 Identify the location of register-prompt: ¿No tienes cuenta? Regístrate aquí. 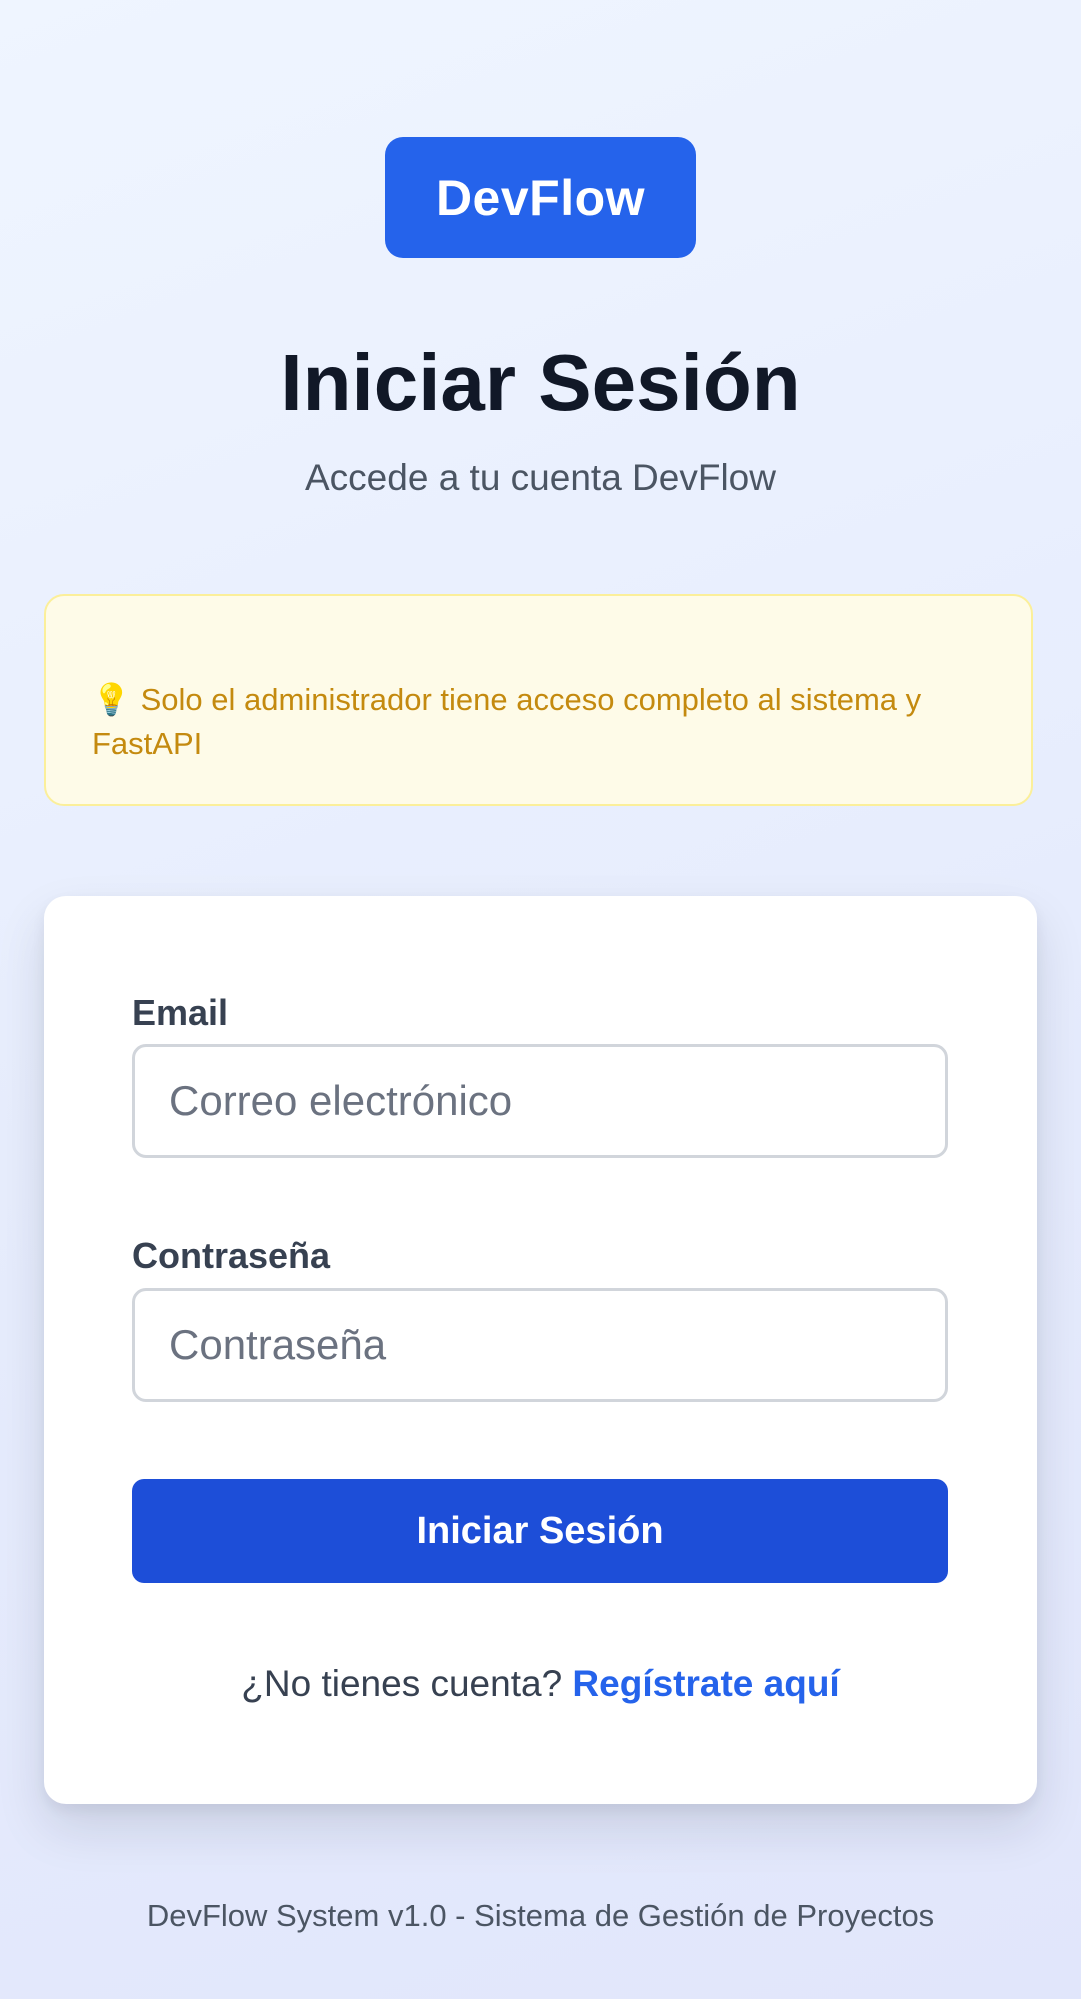
(540, 1684).